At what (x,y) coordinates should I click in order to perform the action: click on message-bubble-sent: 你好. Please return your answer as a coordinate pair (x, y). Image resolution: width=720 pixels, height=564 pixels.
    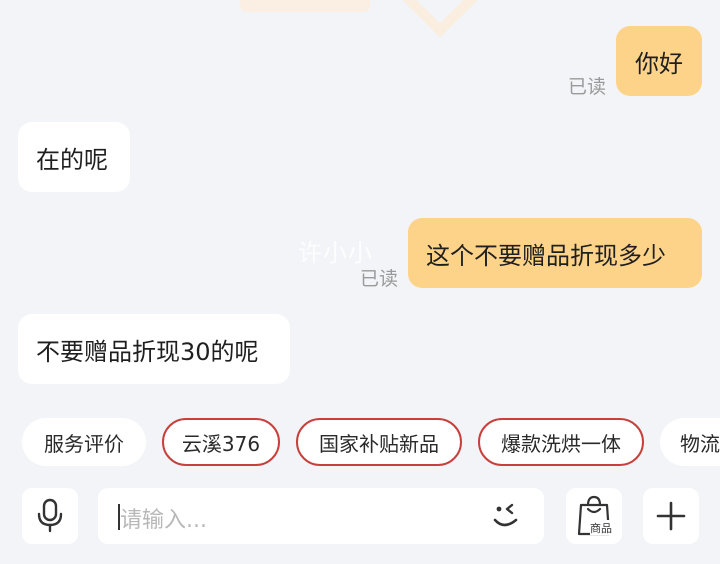
    Looking at the image, I should click on (659, 61).